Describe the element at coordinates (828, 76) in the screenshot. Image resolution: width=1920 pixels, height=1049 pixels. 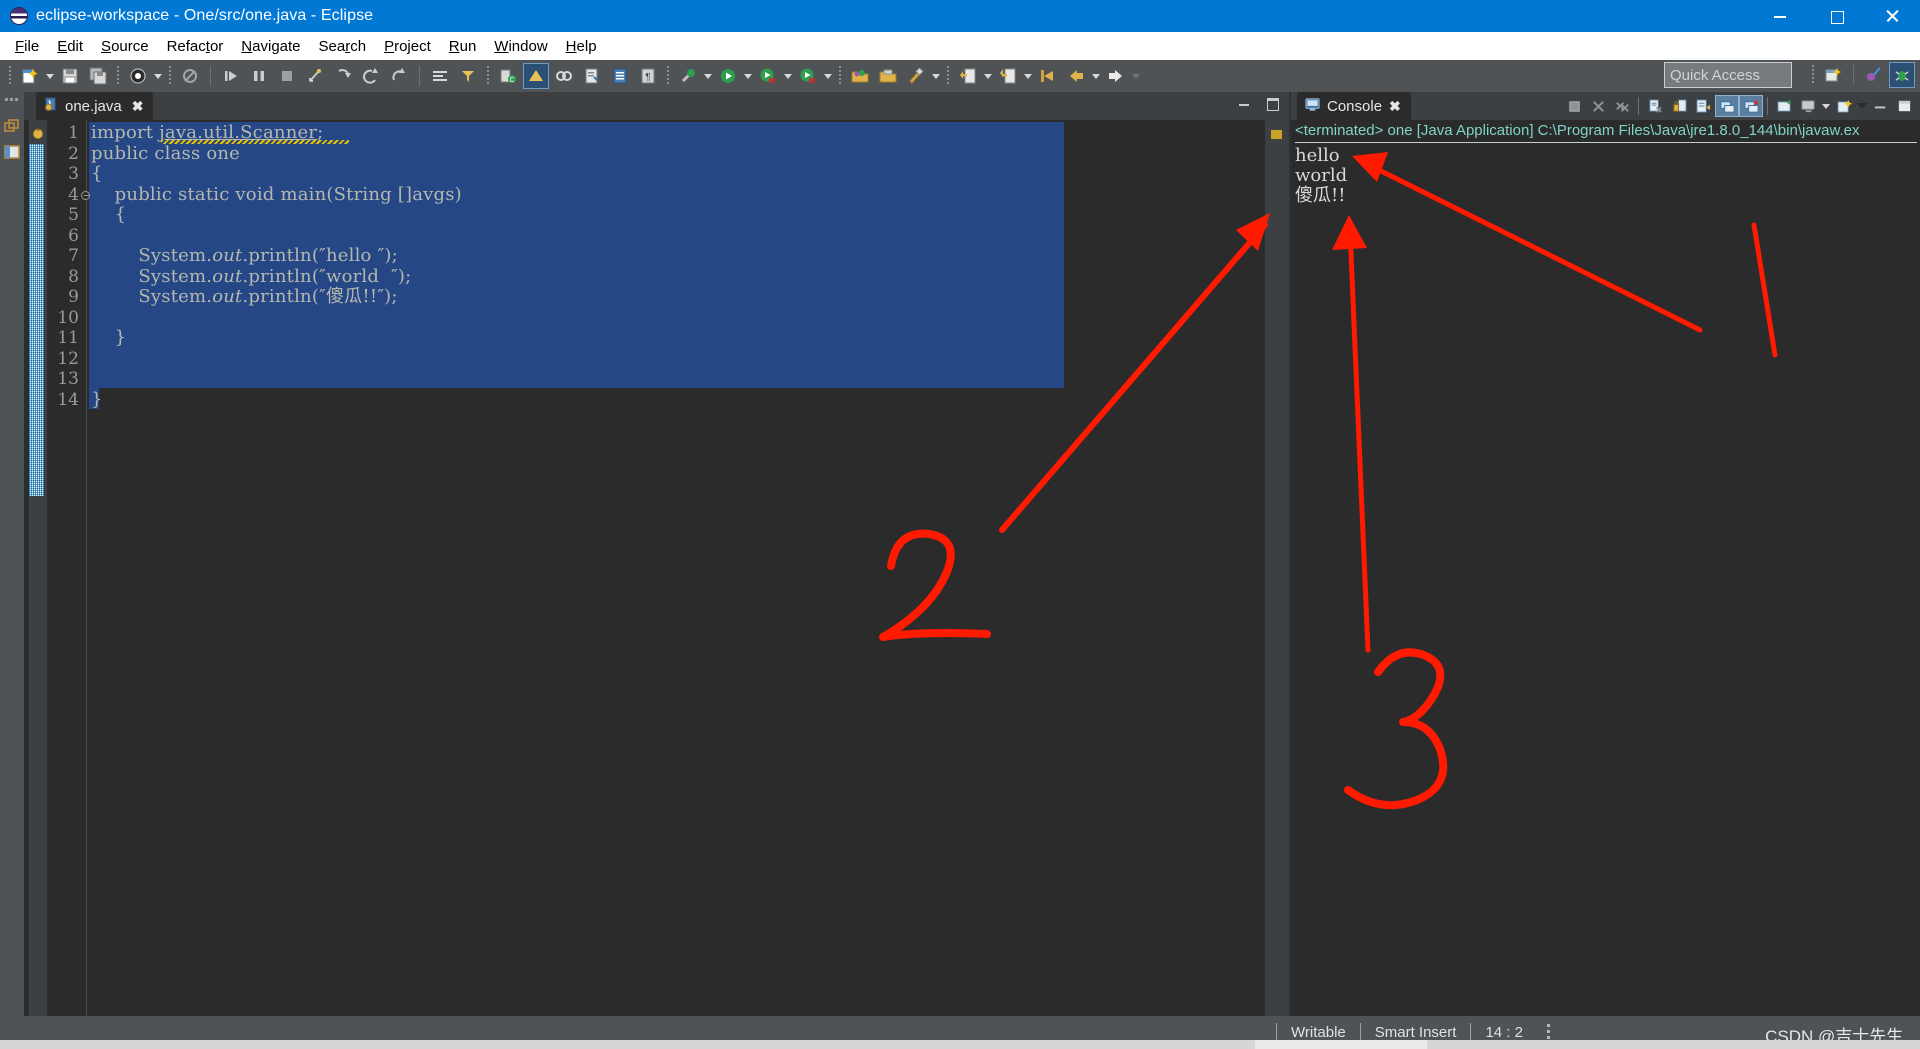
I see `coverage-dropdown-icon` at that location.